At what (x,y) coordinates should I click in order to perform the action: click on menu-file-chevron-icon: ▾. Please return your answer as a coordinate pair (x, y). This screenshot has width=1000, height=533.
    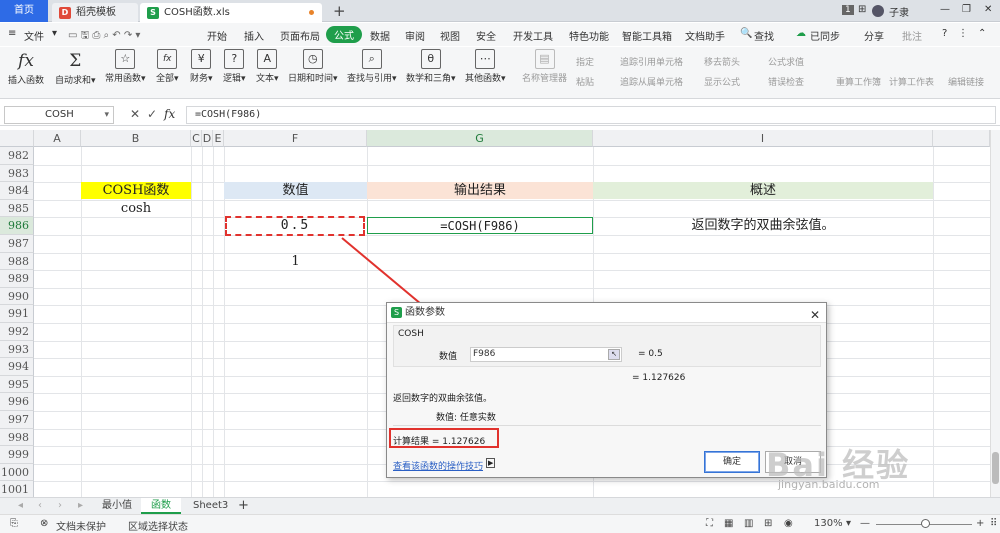
    Looking at the image, I should click on (54, 33).